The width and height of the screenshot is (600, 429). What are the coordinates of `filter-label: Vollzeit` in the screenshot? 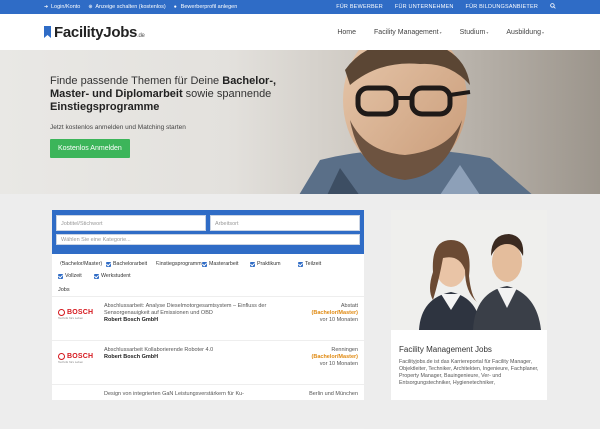 It's located at (73, 276).